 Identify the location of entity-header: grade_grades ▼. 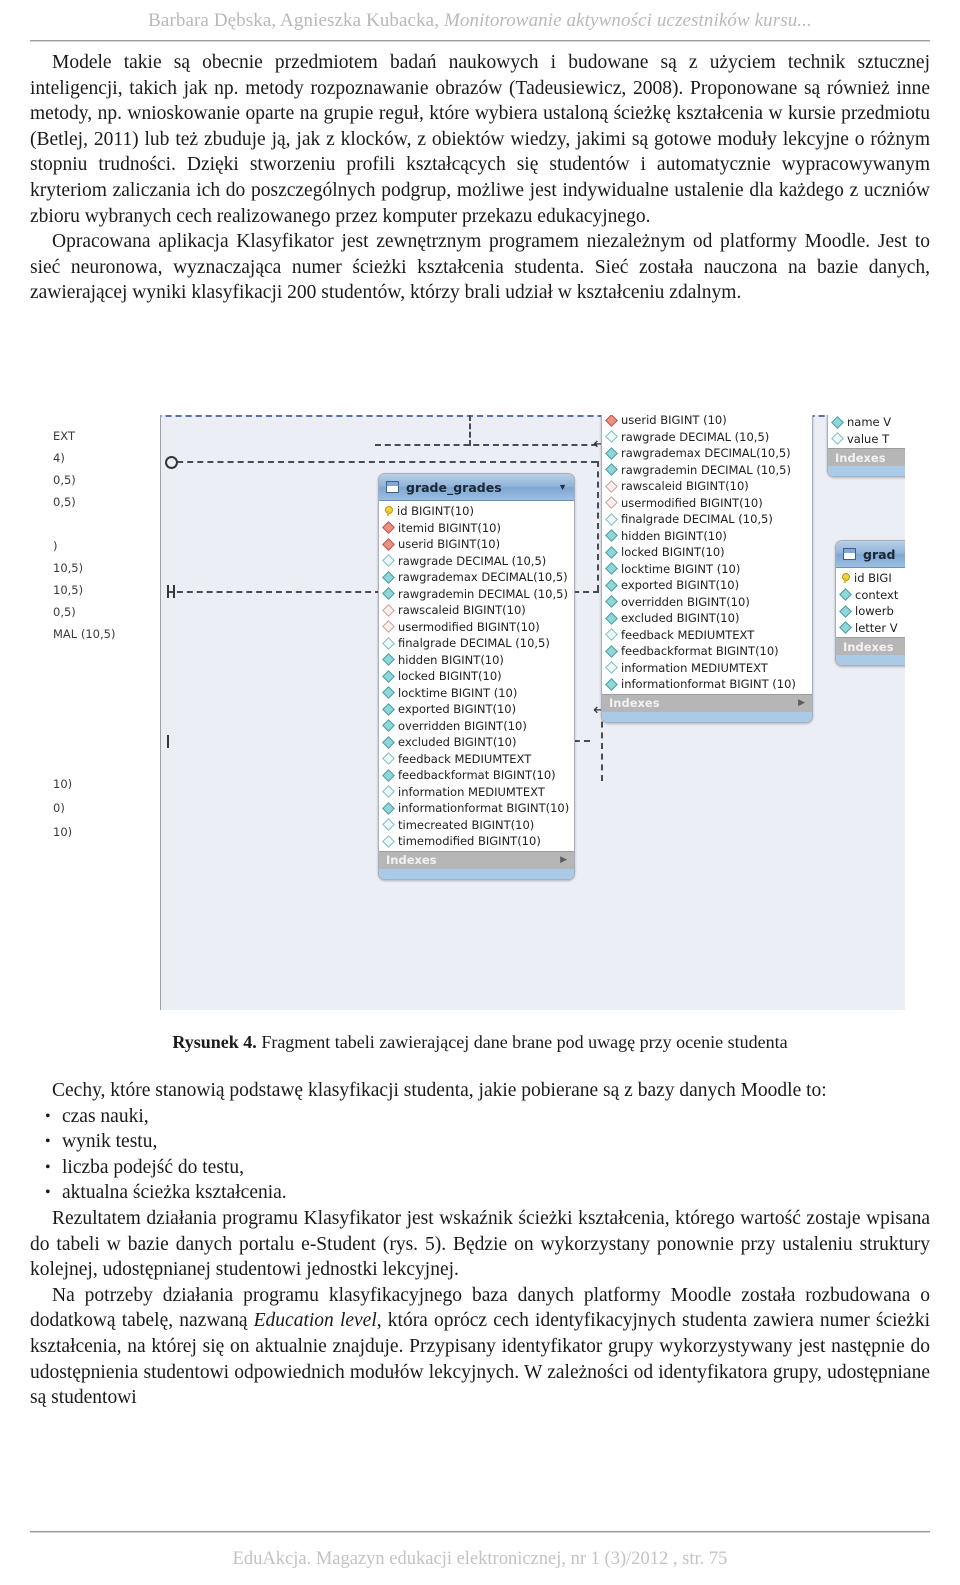
(476, 487).